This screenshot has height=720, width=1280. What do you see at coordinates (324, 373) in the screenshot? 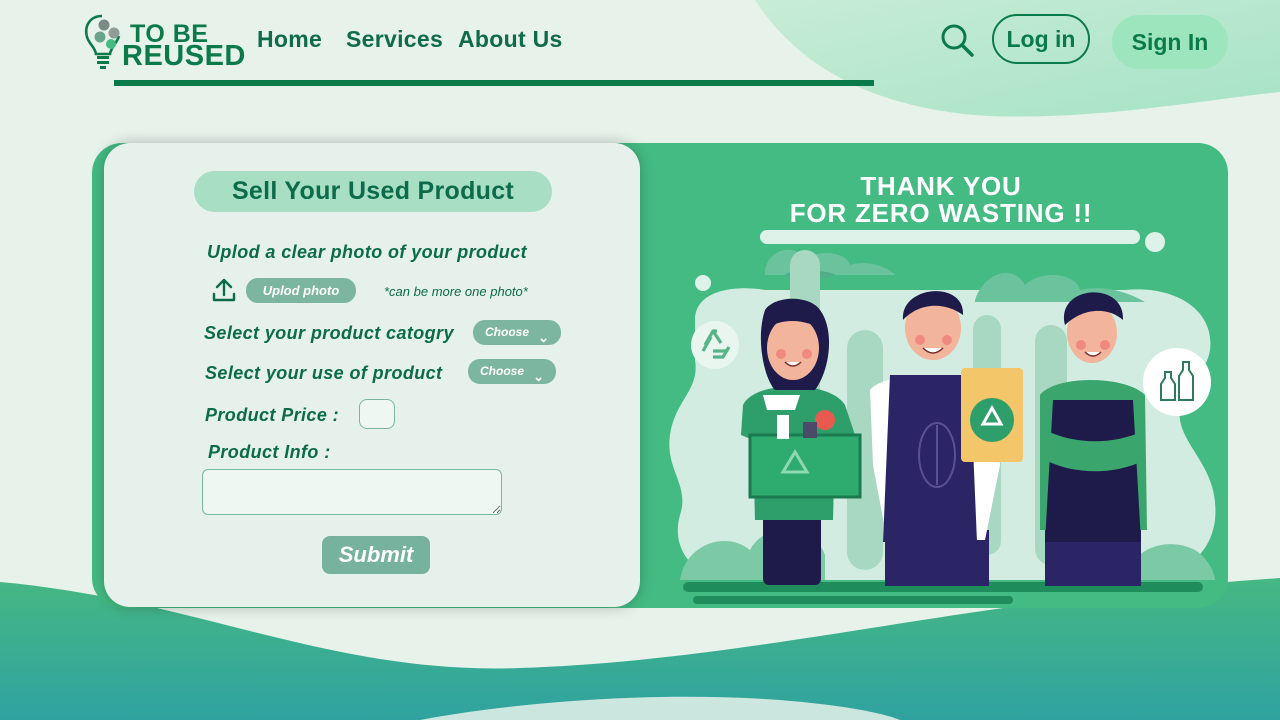
I see `use-label: Select your use of product` at bounding box center [324, 373].